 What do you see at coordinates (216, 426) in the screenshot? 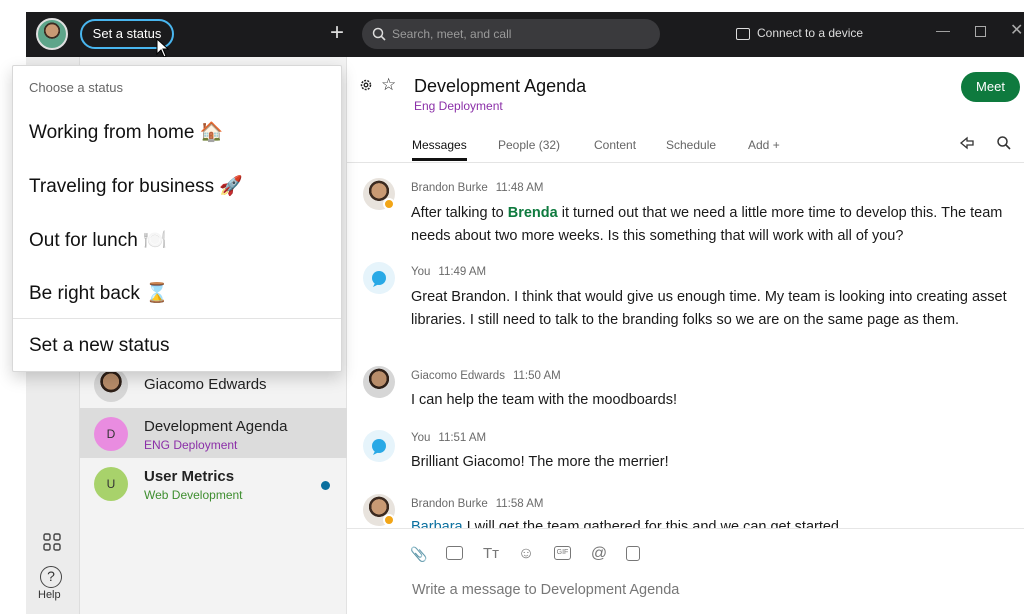
I see `space-name: Development Agenda` at bounding box center [216, 426].